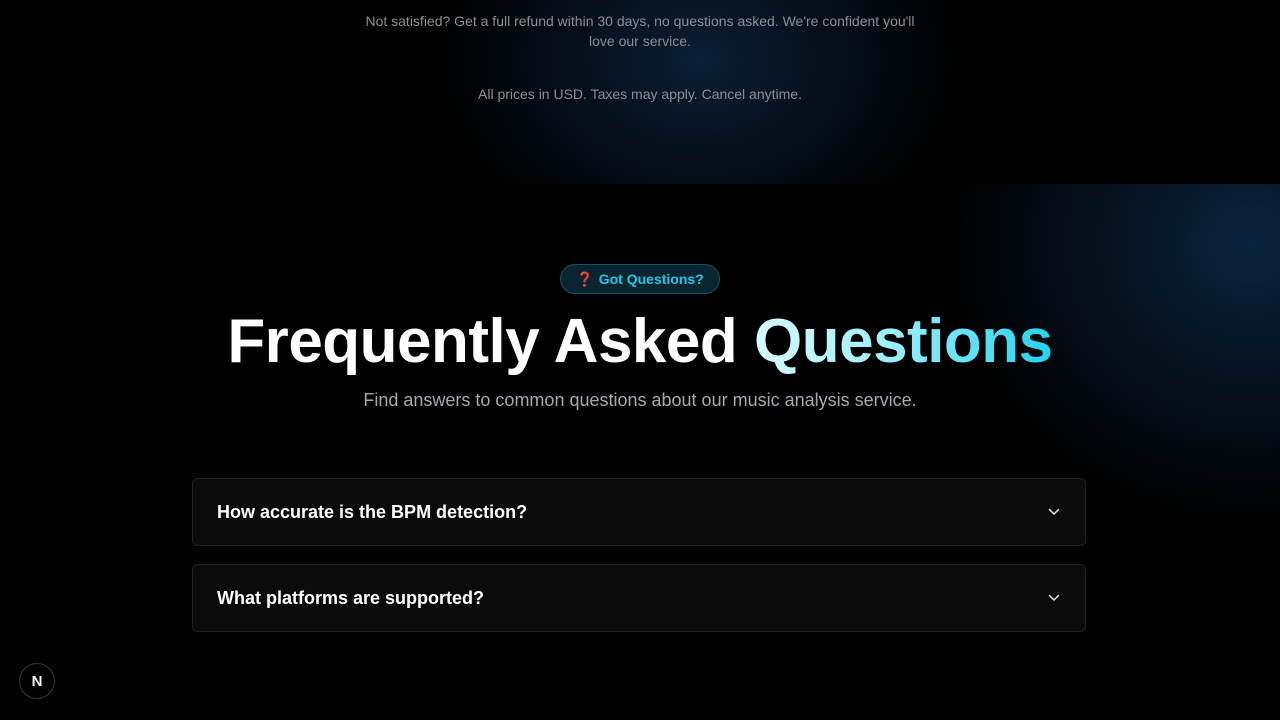  What do you see at coordinates (585, 278) in the screenshot?
I see `question-mark-icon: ❓` at bounding box center [585, 278].